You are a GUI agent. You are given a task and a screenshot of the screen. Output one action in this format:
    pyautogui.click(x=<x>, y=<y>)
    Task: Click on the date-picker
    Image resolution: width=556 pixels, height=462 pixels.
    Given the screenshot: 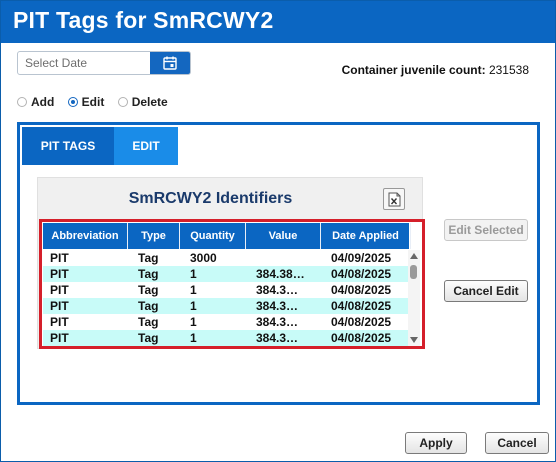 What is the action you would take?
    pyautogui.click(x=104, y=63)
    